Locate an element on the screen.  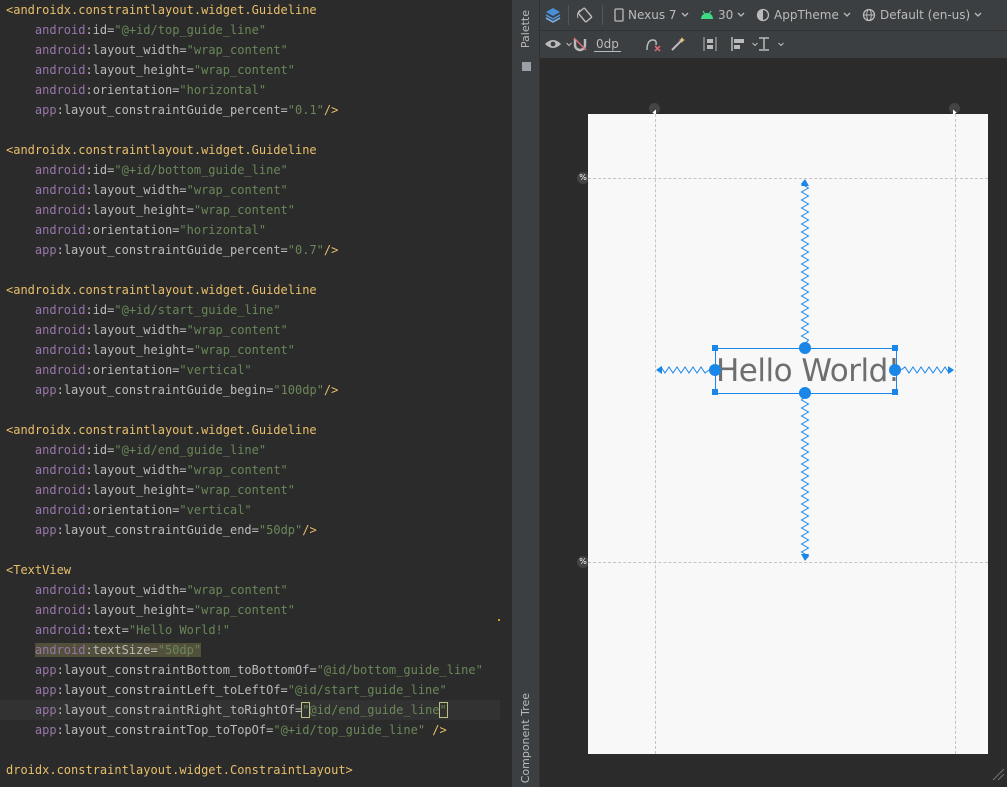
code-line: android:id="@+id/top_guide_line" is located at coordinates (250, 30).